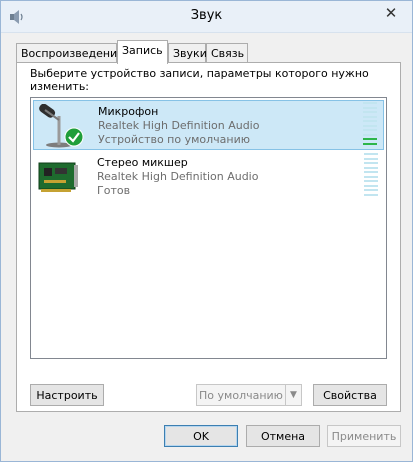 The height and width of the screenshot is (462, 413). Describe the element at coordinates (67, 395) in the screenshot. I see `configure-button: Настроить` at that location.